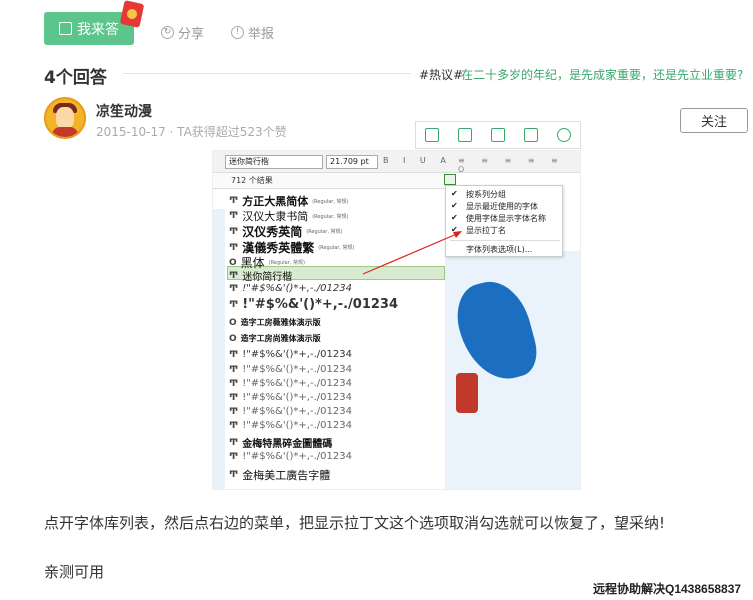  What do you see at coordinates (530, 135) in the screenshot?
I see `share-out-icon` at bounding box center [530, 135].